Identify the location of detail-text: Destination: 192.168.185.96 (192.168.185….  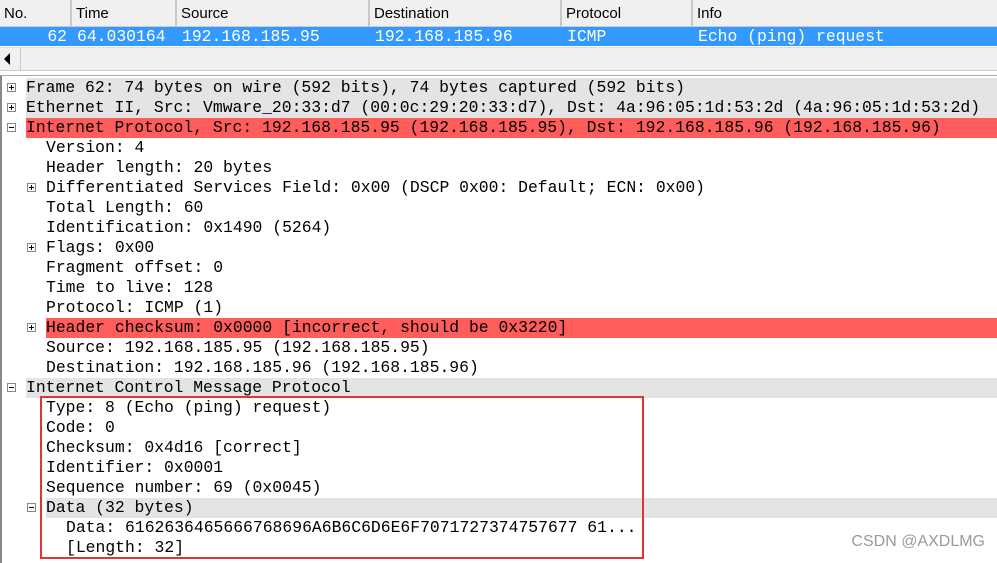
(262, 367).